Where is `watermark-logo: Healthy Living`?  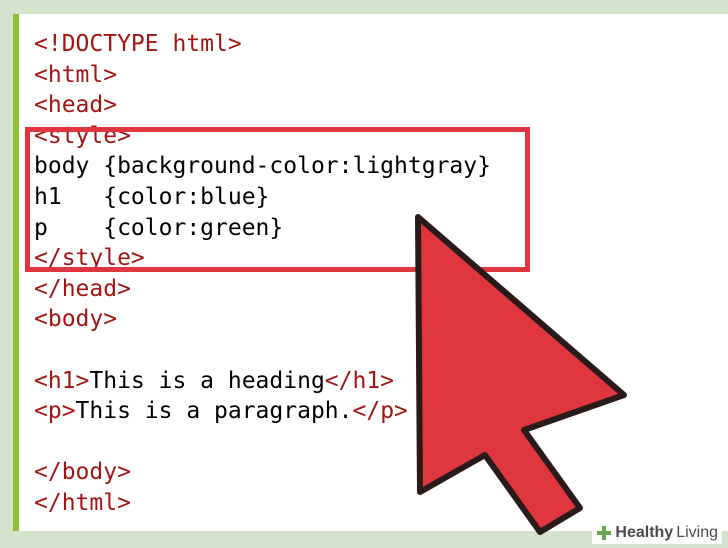 watermark-logo: Healthy Living is located at coordinates (657, 533).